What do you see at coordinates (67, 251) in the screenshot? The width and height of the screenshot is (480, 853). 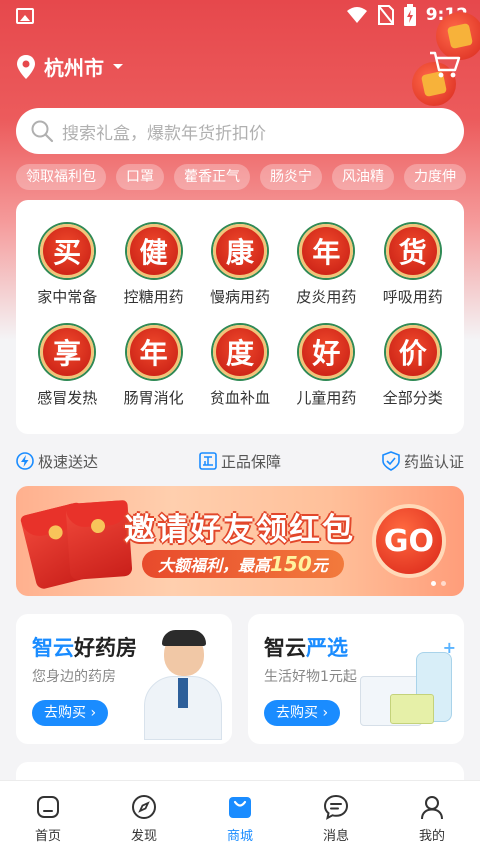 I see `category-badge-icon: 买` at bounding box center [67, 251].